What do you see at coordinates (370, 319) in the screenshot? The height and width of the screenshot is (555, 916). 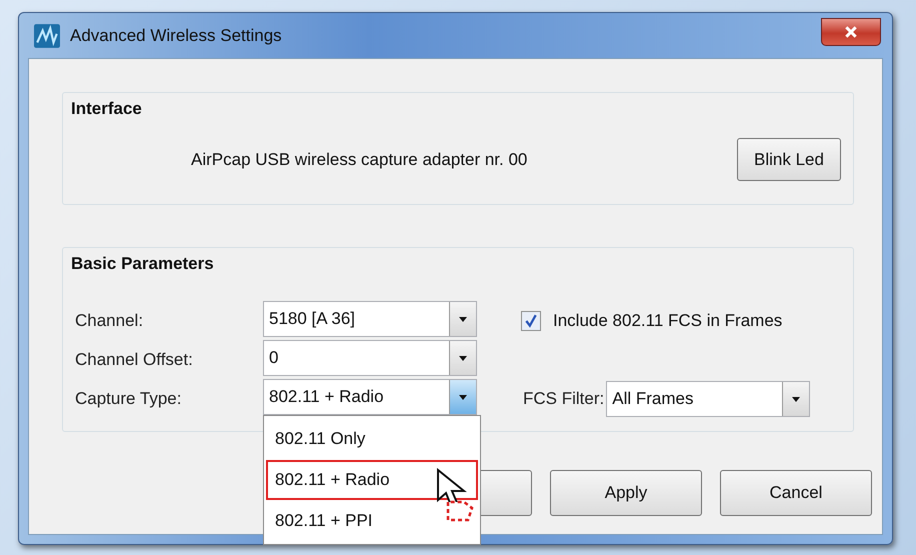 I see `combo-box: 5180 [A 36]` at bounding box center [370, 319].